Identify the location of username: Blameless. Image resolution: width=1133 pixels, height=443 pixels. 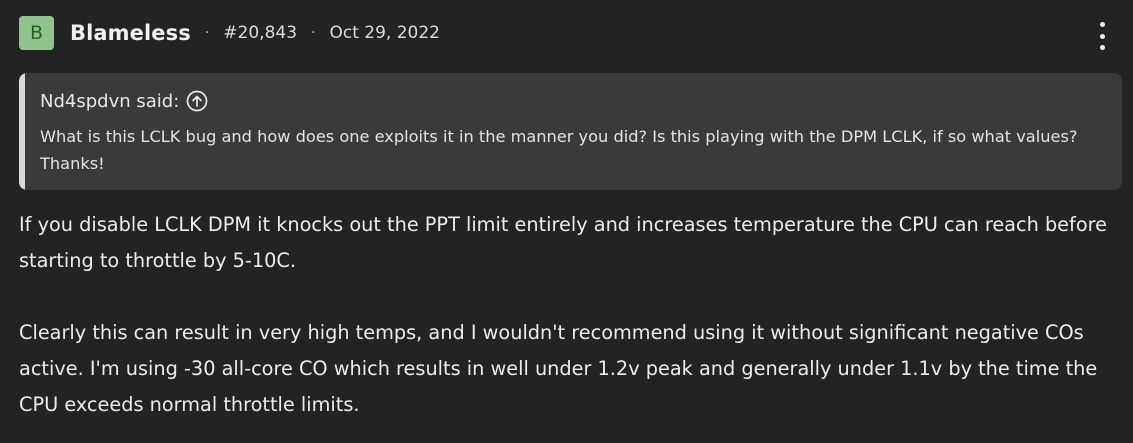
(130, 33).